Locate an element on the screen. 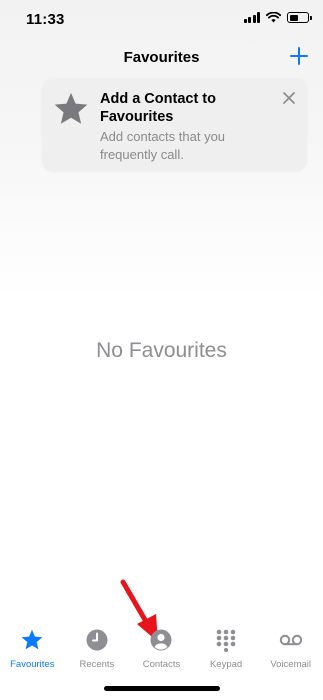 This screenshot has width=323, height=700. clock-icon is located at coordinates (97, 640).